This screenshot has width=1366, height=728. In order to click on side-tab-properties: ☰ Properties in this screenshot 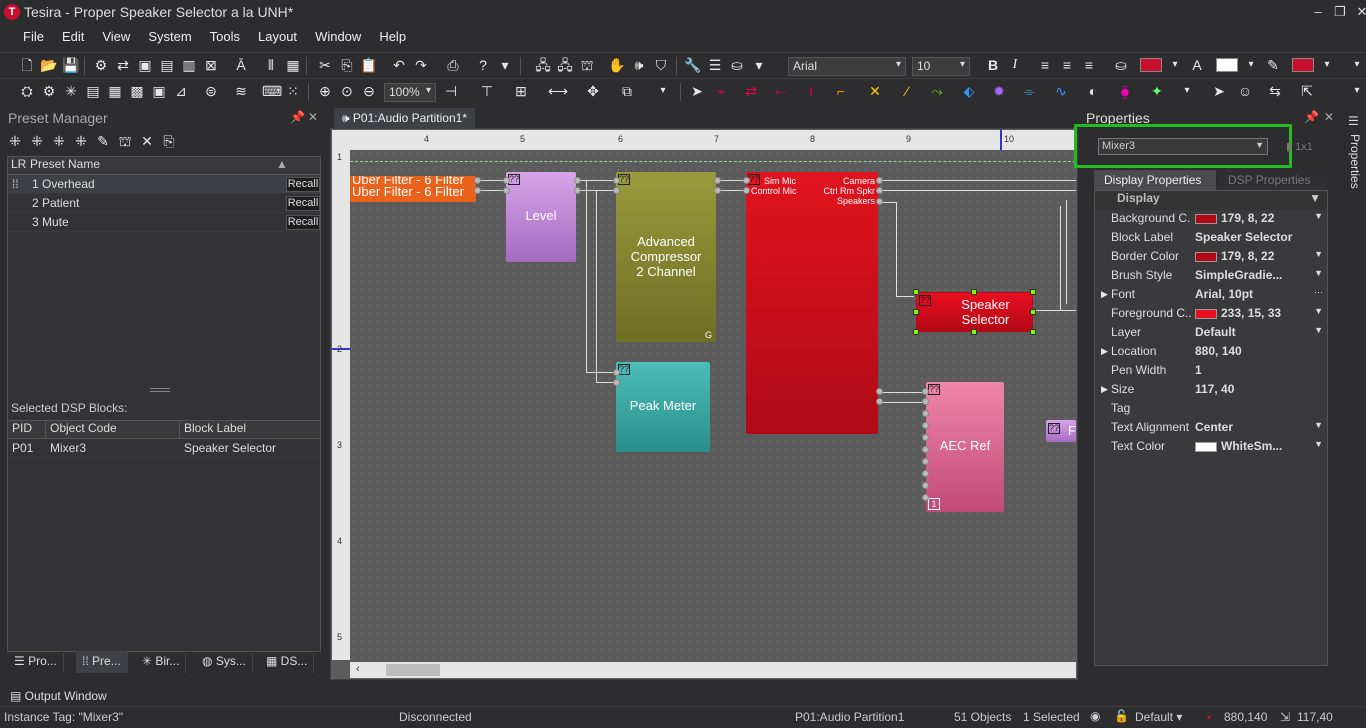, I will do `click(1355, 150)`.